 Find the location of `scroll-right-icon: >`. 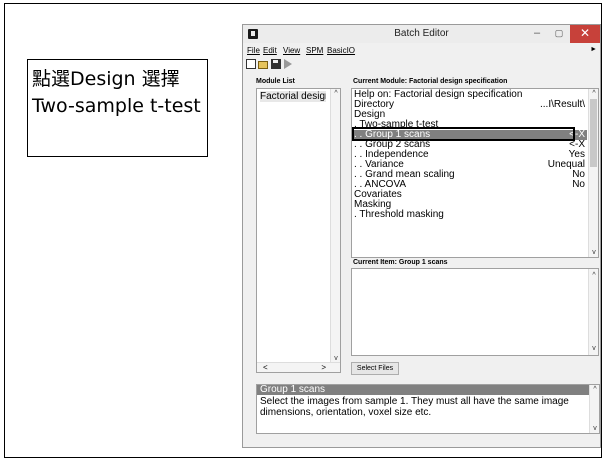

scroll-right-icon: > is located at coordinates (323, 367).